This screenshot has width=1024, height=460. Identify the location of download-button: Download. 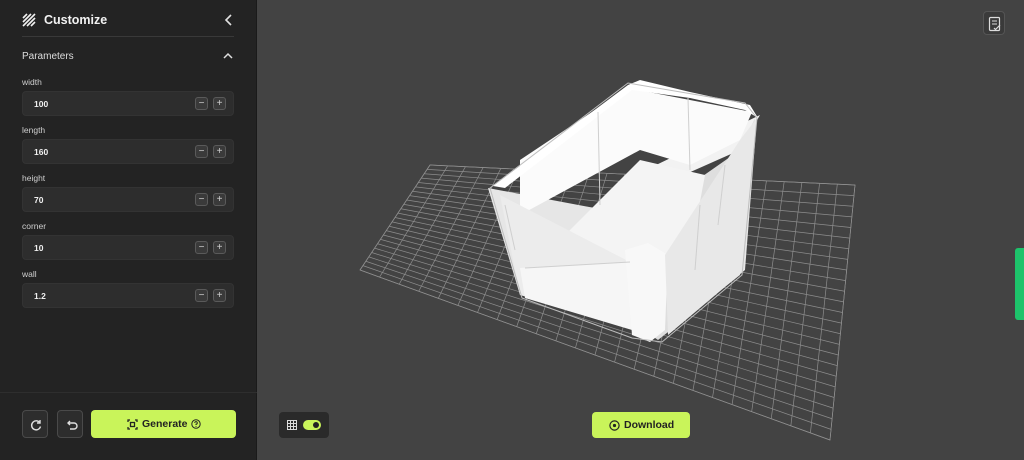
(641, 425).